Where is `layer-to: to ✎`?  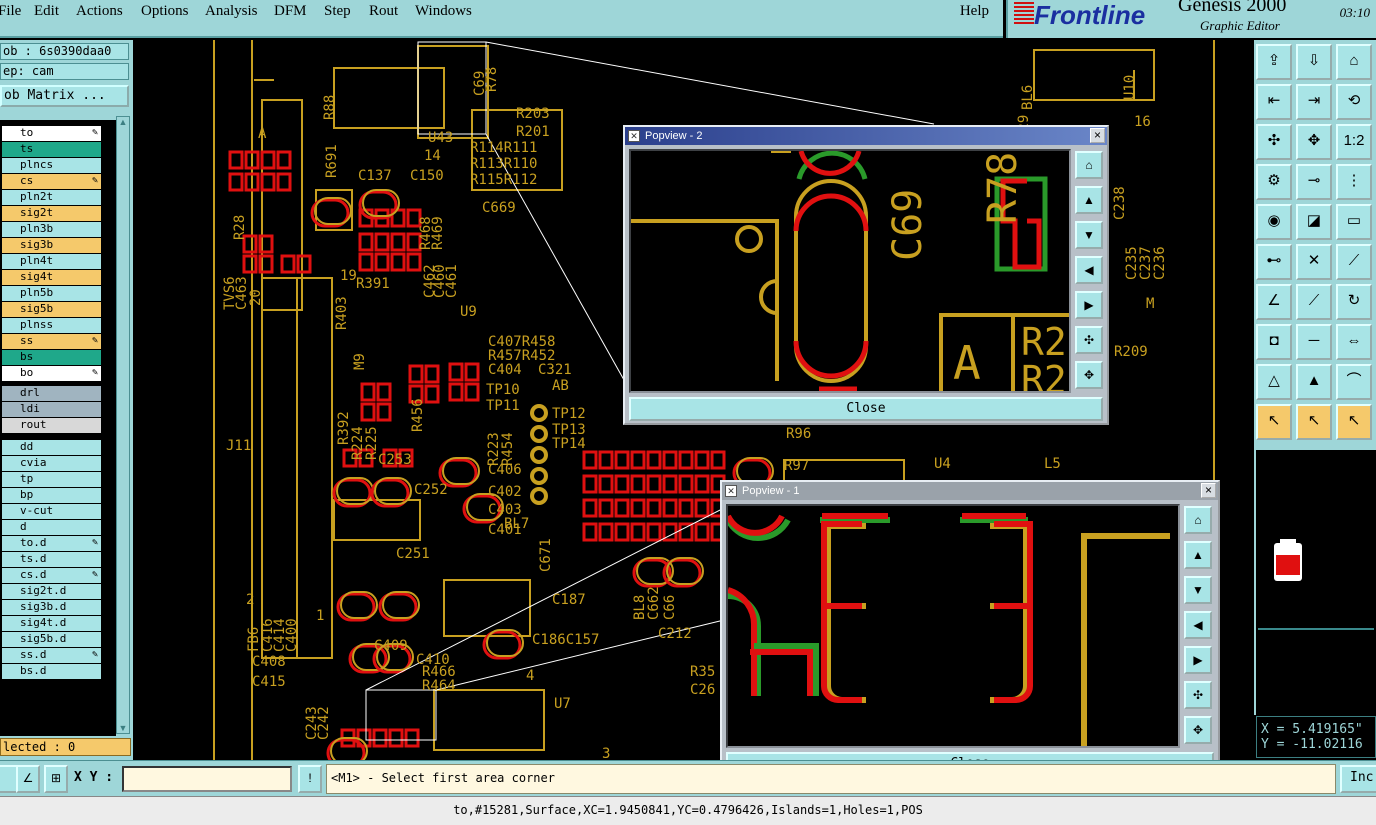 layer-to: to ✎ is located at coordinates (51, 133).